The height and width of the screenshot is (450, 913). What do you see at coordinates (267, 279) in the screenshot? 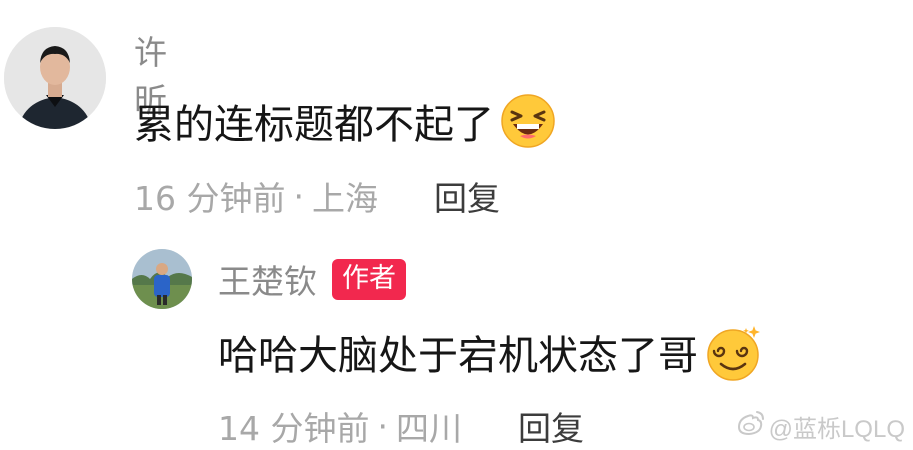
I see `username: 王楚钦` at bounding box center [267, 279].